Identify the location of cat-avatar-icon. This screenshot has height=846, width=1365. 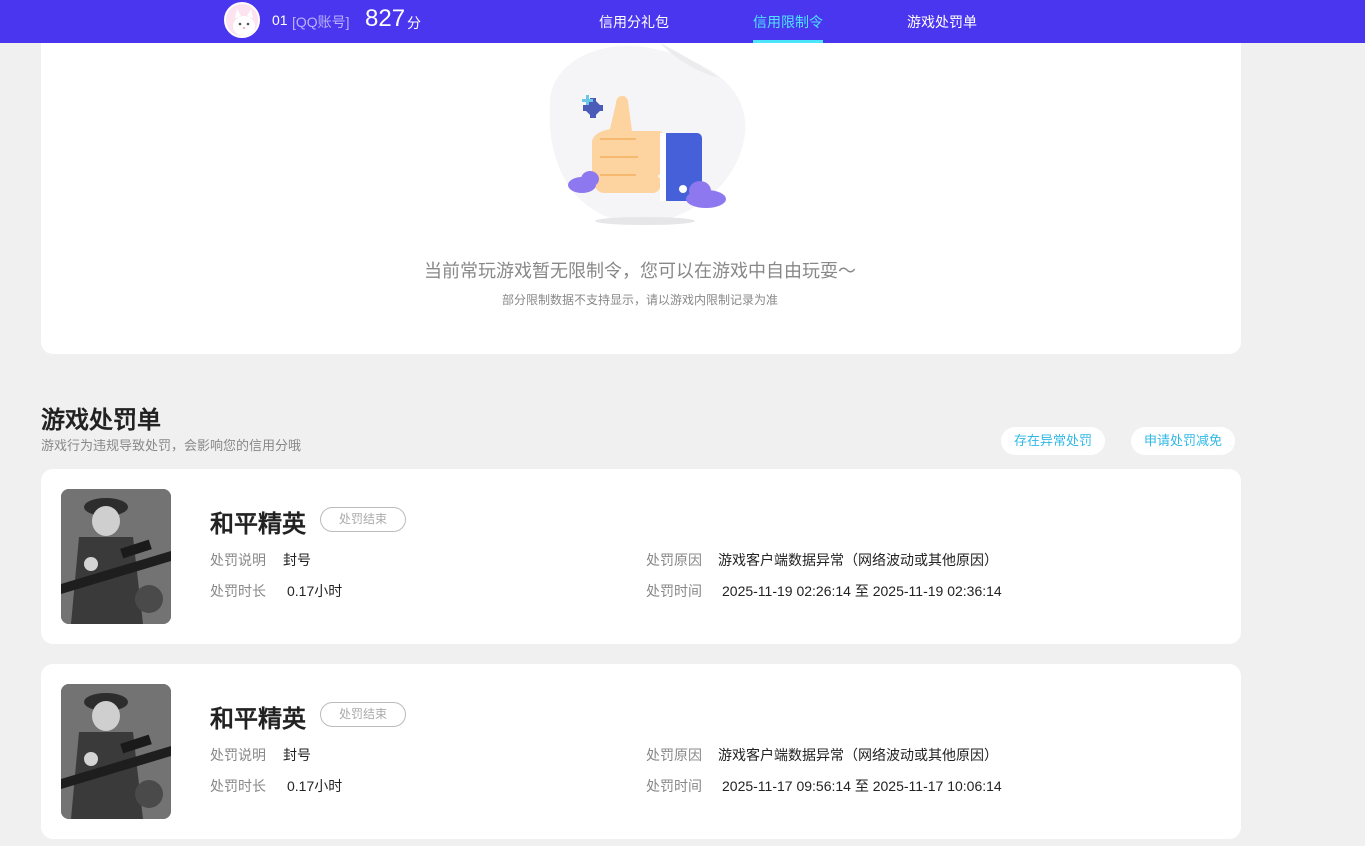
(242, 20).